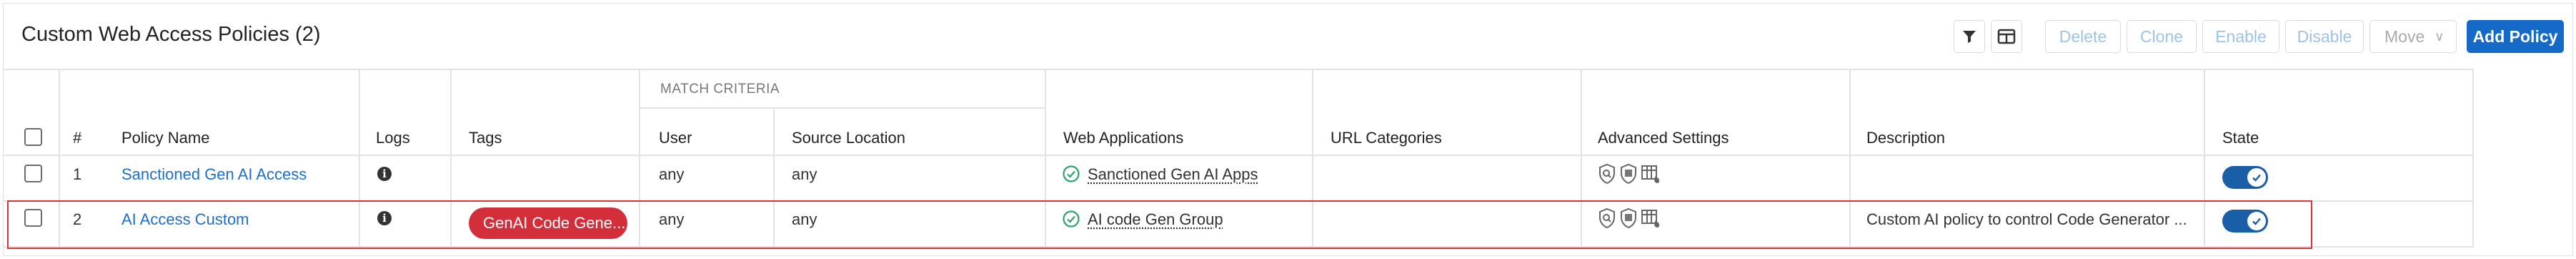 The height and width of the screenshot is (259, 2576). Describe the element at coordinates (804, 174) in the screenshot. I see `source-location-value: any` at that location.